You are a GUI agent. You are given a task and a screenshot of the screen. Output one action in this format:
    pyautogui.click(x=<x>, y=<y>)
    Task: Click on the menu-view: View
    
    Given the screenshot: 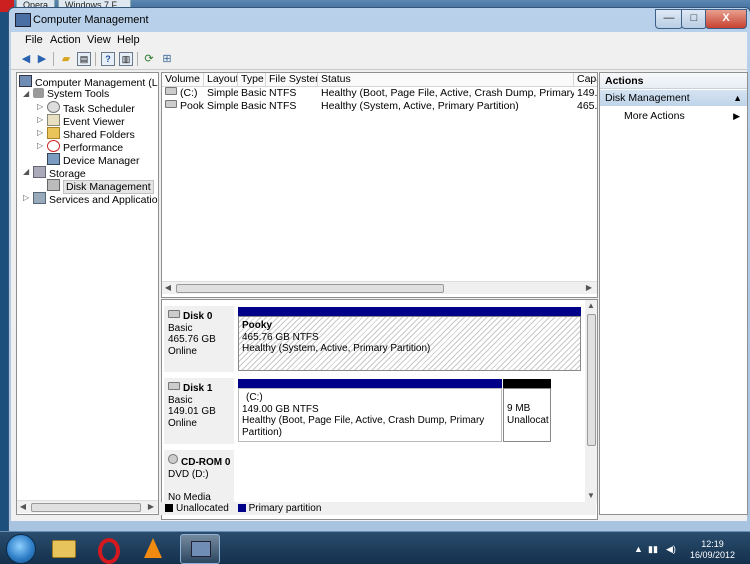 What is the action you would take?
    pyautogui.click(x=99, y=40)
    